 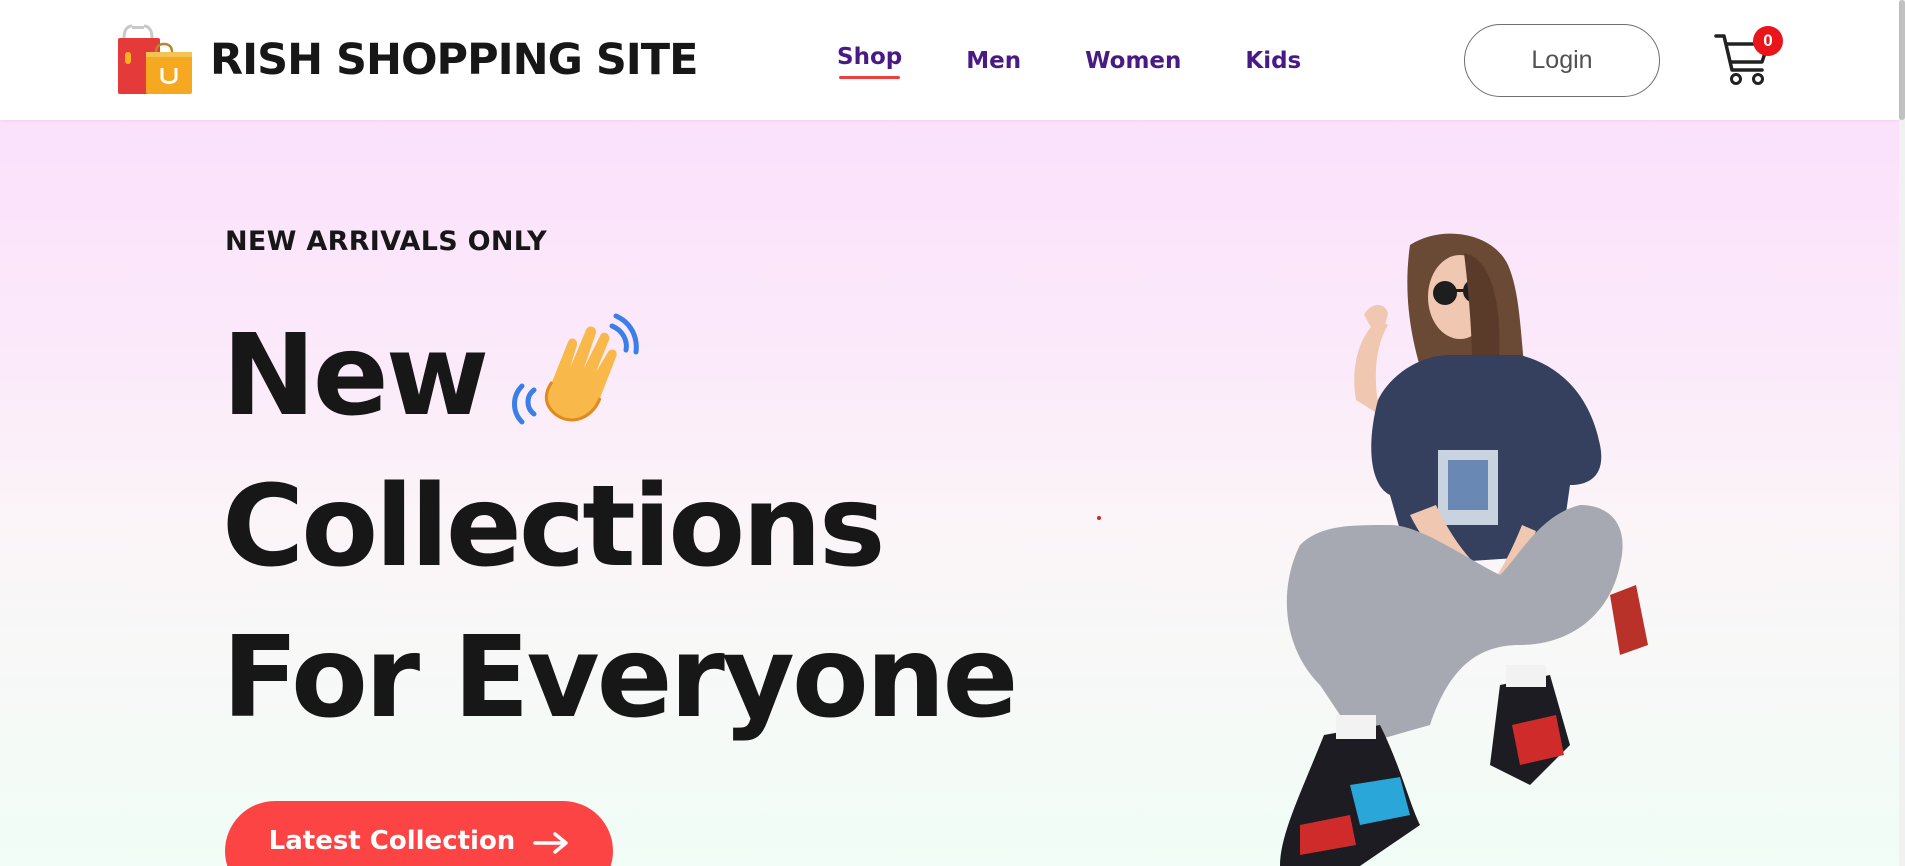 I want to click on headline-text: For Everyone, so click(x=620, y=677).